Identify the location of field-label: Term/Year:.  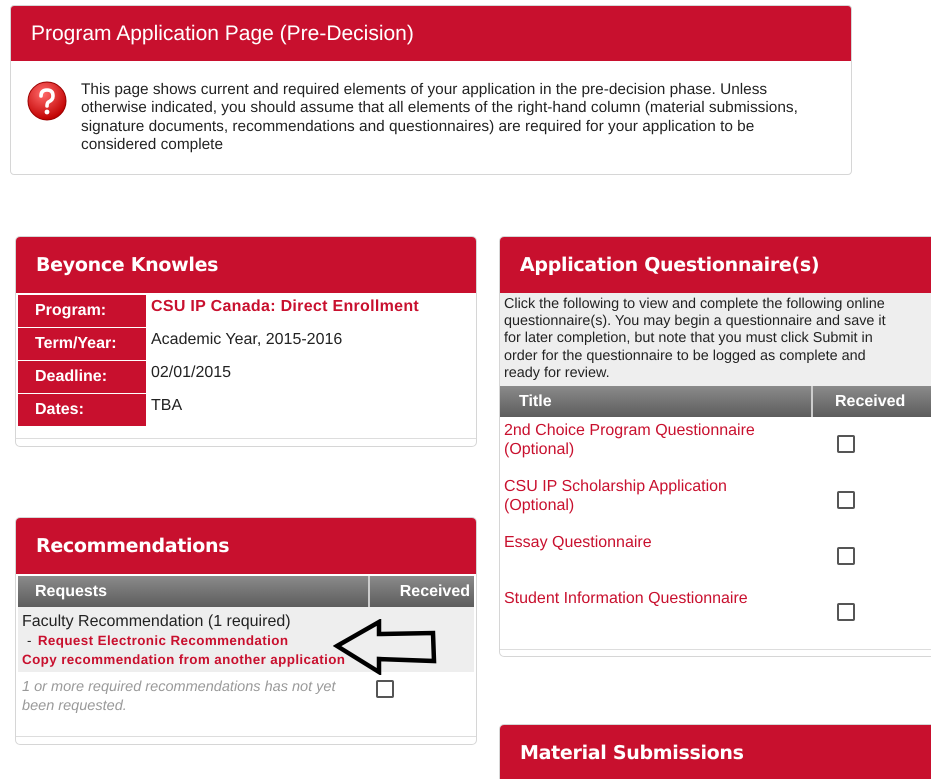
(82, 344).